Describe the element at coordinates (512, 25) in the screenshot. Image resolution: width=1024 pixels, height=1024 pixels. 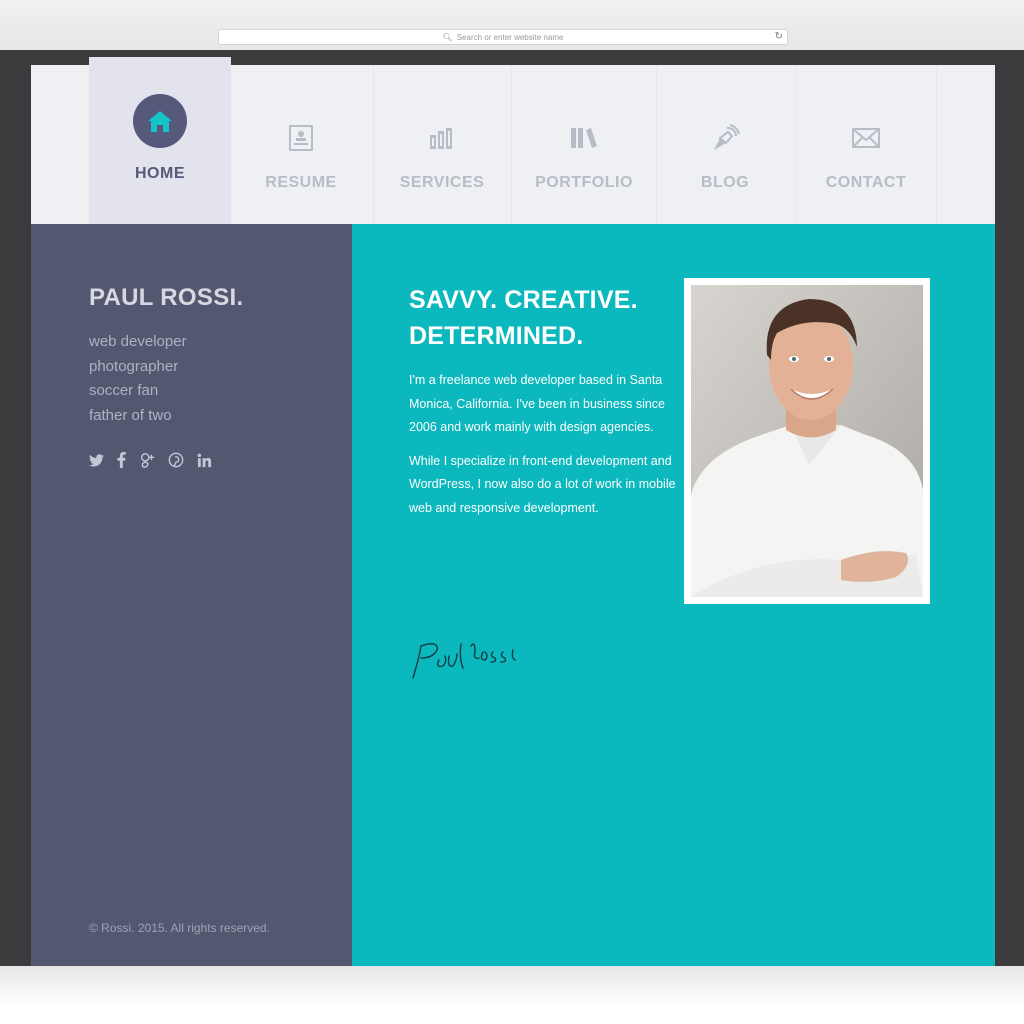
I see `browser-toolbar: 🔍︎ Search or enter website name ↻` at that location.